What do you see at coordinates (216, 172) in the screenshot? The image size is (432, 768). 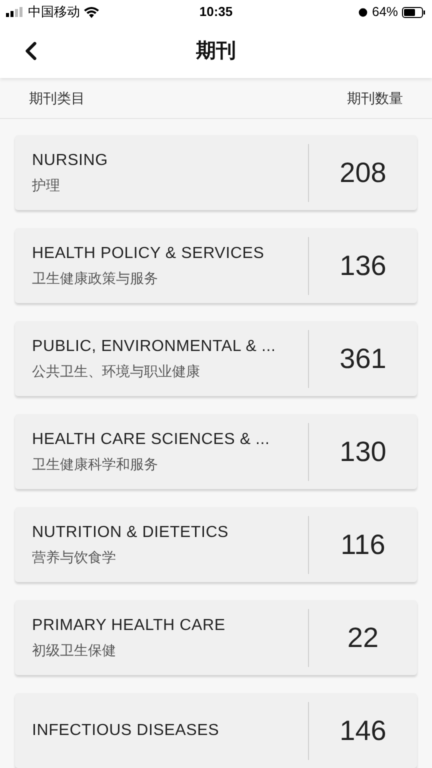 I see `category-card: NURSING 护理 208` at bounding box center [216, 172].